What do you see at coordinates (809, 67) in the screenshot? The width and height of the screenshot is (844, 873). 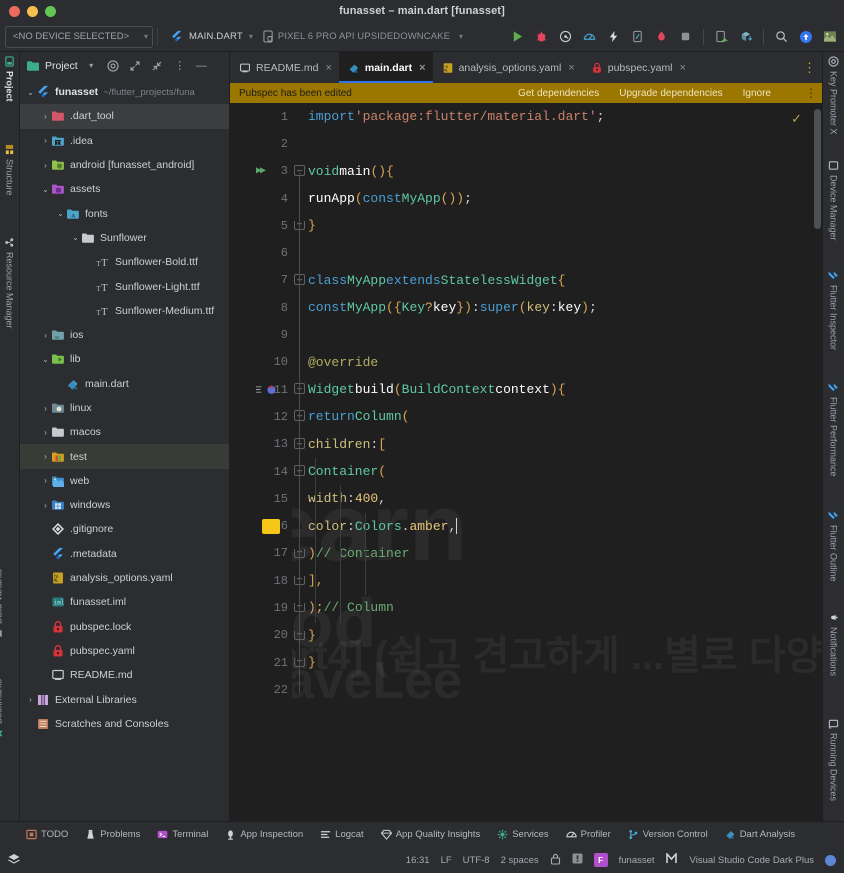 I see `tab-options-icon: ⋮` at bounding box center [809, 67].